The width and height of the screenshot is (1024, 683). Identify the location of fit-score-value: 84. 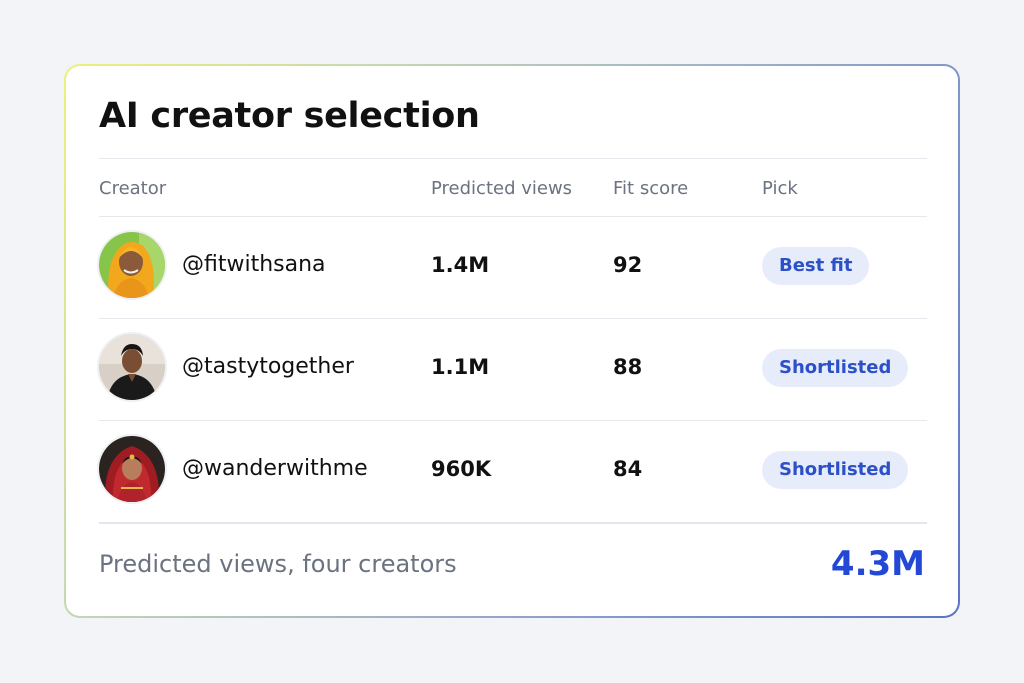
(628, 469).